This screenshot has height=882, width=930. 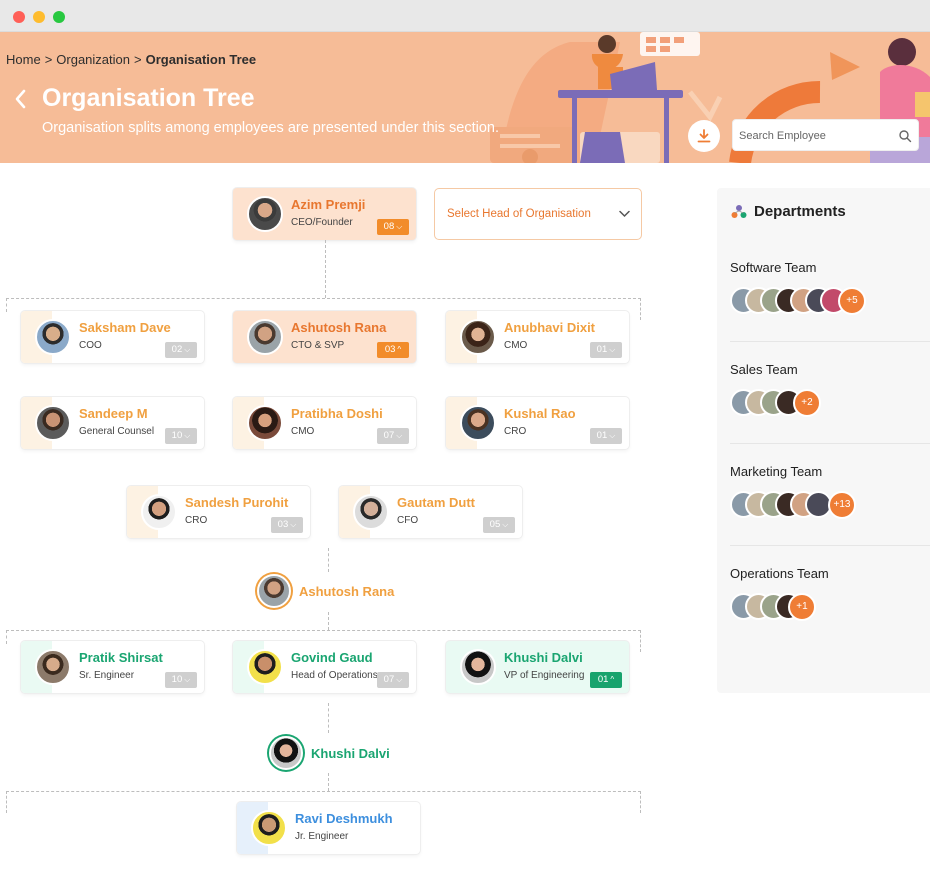 What do you see at coordinates (393, 227) in the screenshot?
I see `subordinate-count-toggle: 08 ⌵` at bounding box center [393, 227].